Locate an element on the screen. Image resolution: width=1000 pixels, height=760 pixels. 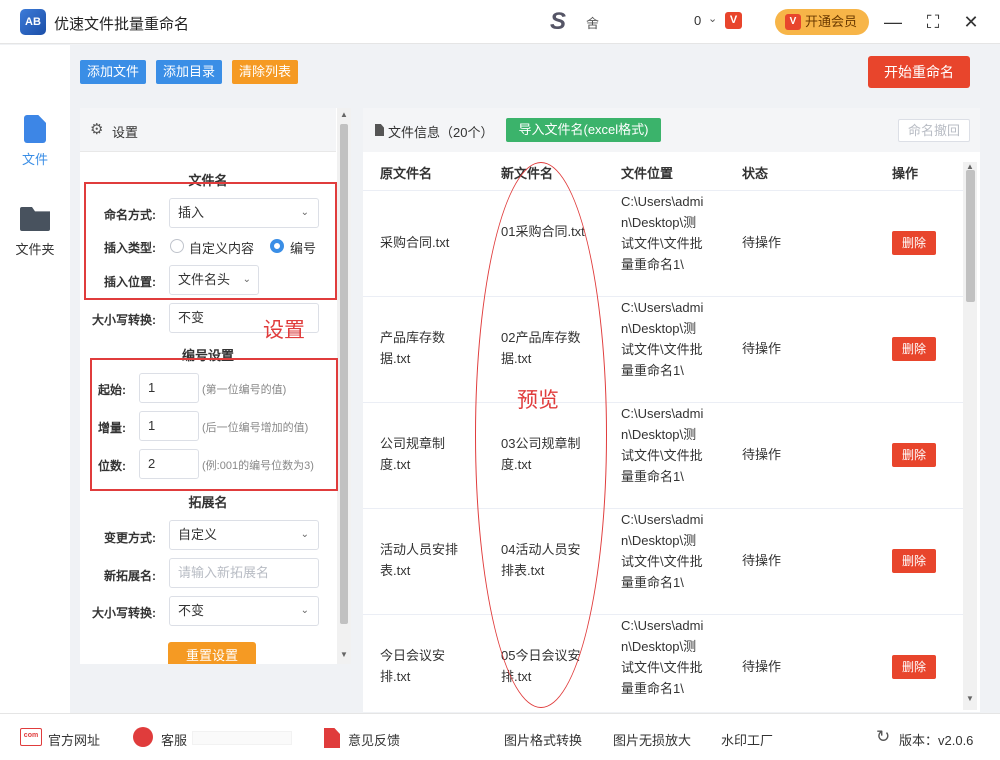
open-vip-button: V 开通会员 is located at coordinates (822, 22).